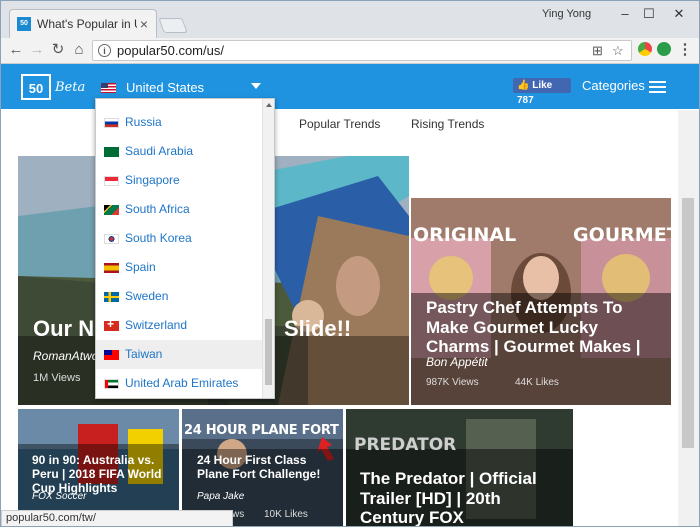 The image size is (700, 527). I want to click on channel-name: RomanAtwo, so click(66, 356).